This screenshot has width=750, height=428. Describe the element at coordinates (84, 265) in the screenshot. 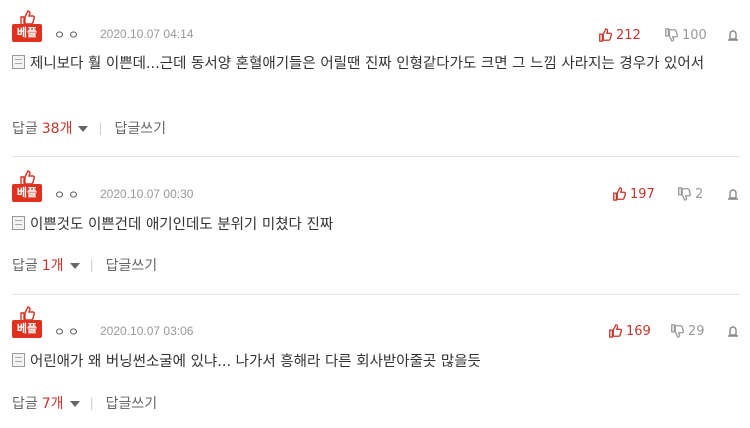

I see `reply-bar: 답글 1개 | 답글쓰기` at that location.